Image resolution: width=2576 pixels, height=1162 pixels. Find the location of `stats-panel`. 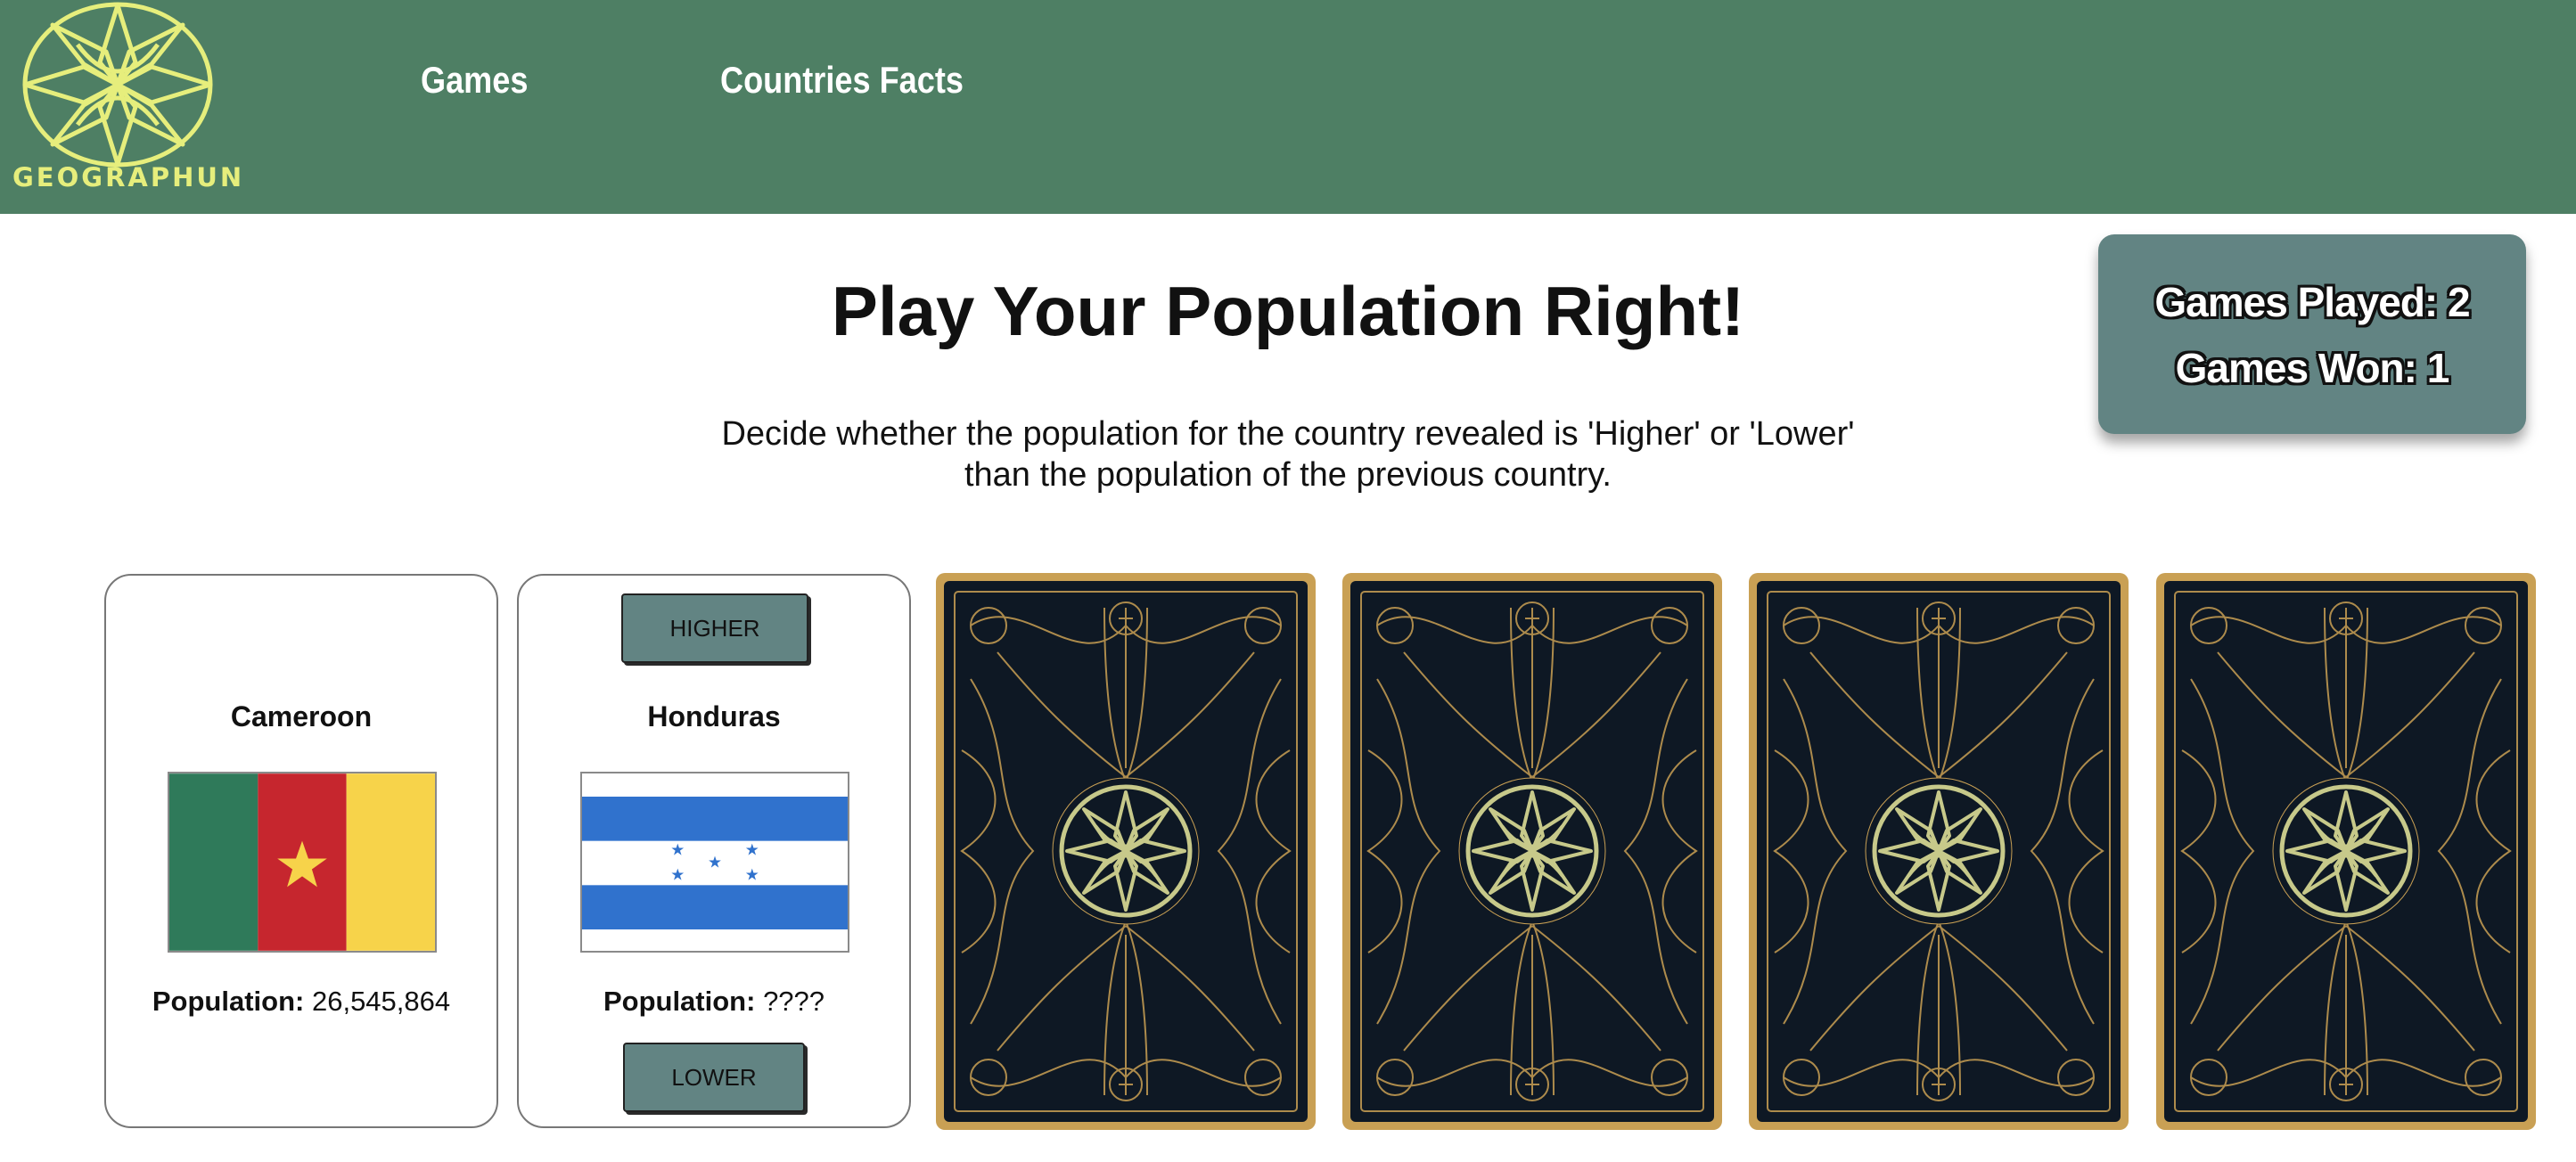

stats-panel is located at coordinates (2312, 334).